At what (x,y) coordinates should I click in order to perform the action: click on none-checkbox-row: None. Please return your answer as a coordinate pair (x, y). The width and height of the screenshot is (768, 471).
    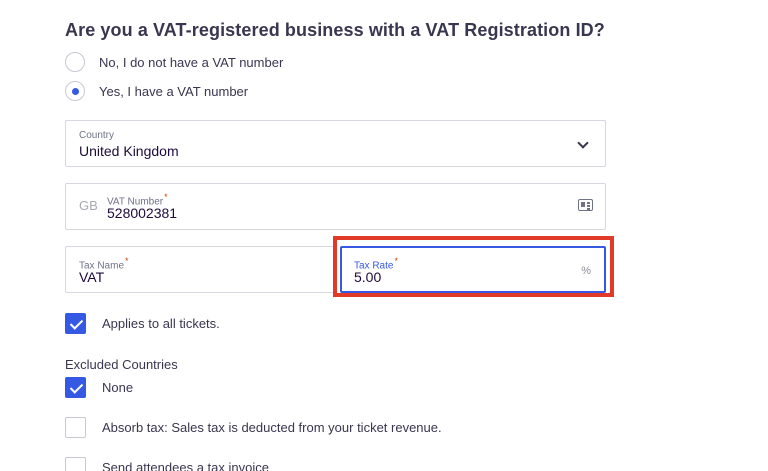
    Looking at the image, I should click on (99, 387).